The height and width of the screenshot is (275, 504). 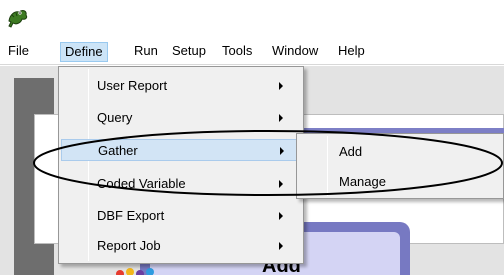 I want to click on menu-item-label: Report Job, so click(x=129, y=245).